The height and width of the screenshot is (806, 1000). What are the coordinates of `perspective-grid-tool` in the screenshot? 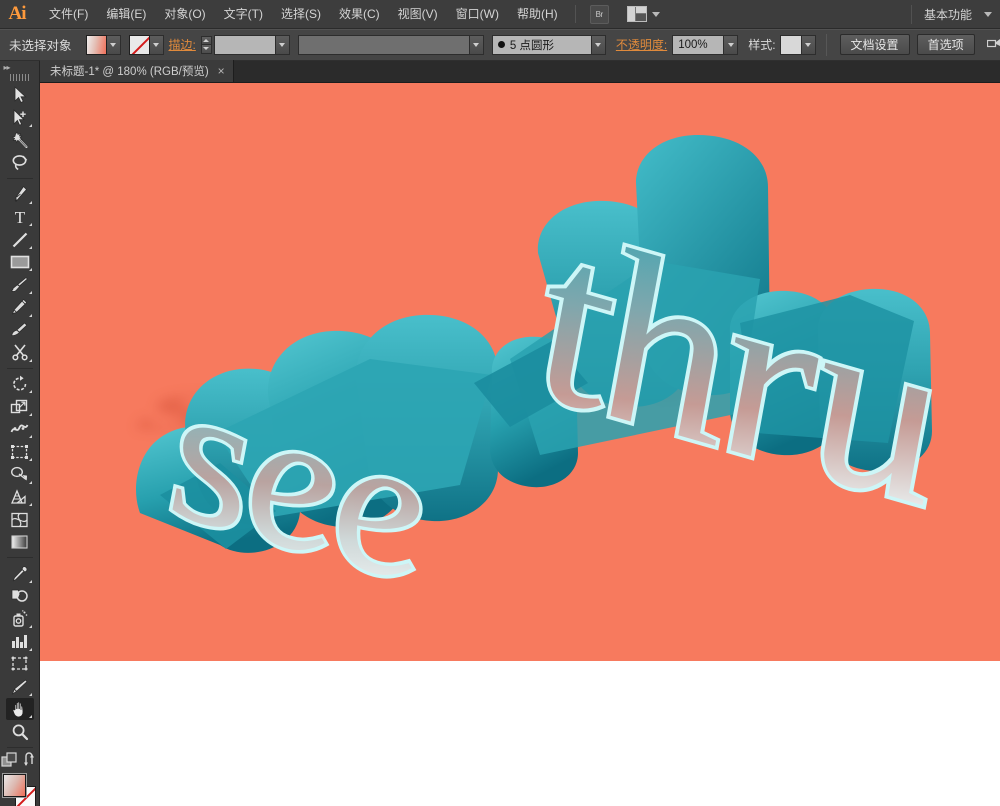 It's located at (20, 497).